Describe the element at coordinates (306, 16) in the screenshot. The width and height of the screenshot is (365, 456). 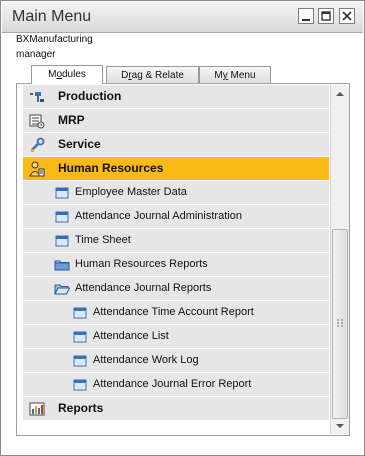
I see `minimize-button` at that location.